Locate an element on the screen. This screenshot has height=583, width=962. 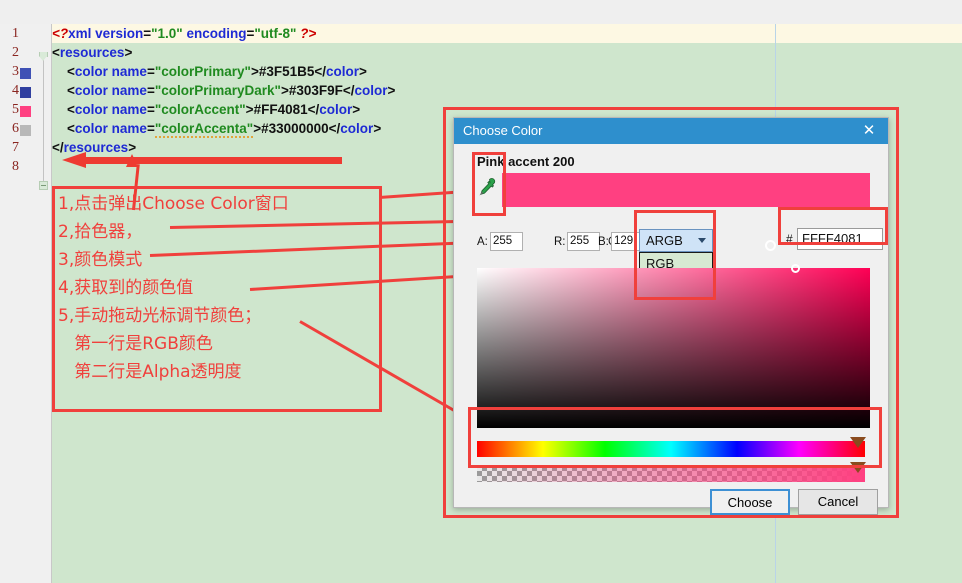
highlight-color-mode is located at coordinates (675, 255).